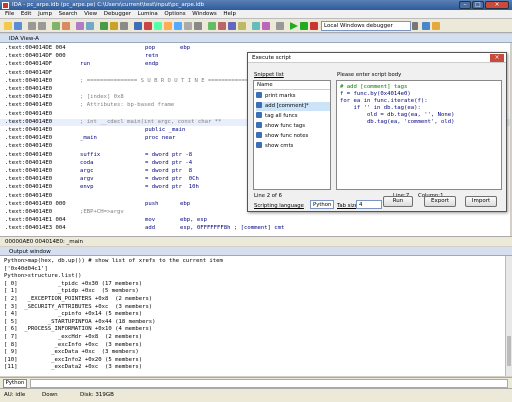  I want to click on disasm-comment: ; Attributes: bp-based frame, so click(127, 105).